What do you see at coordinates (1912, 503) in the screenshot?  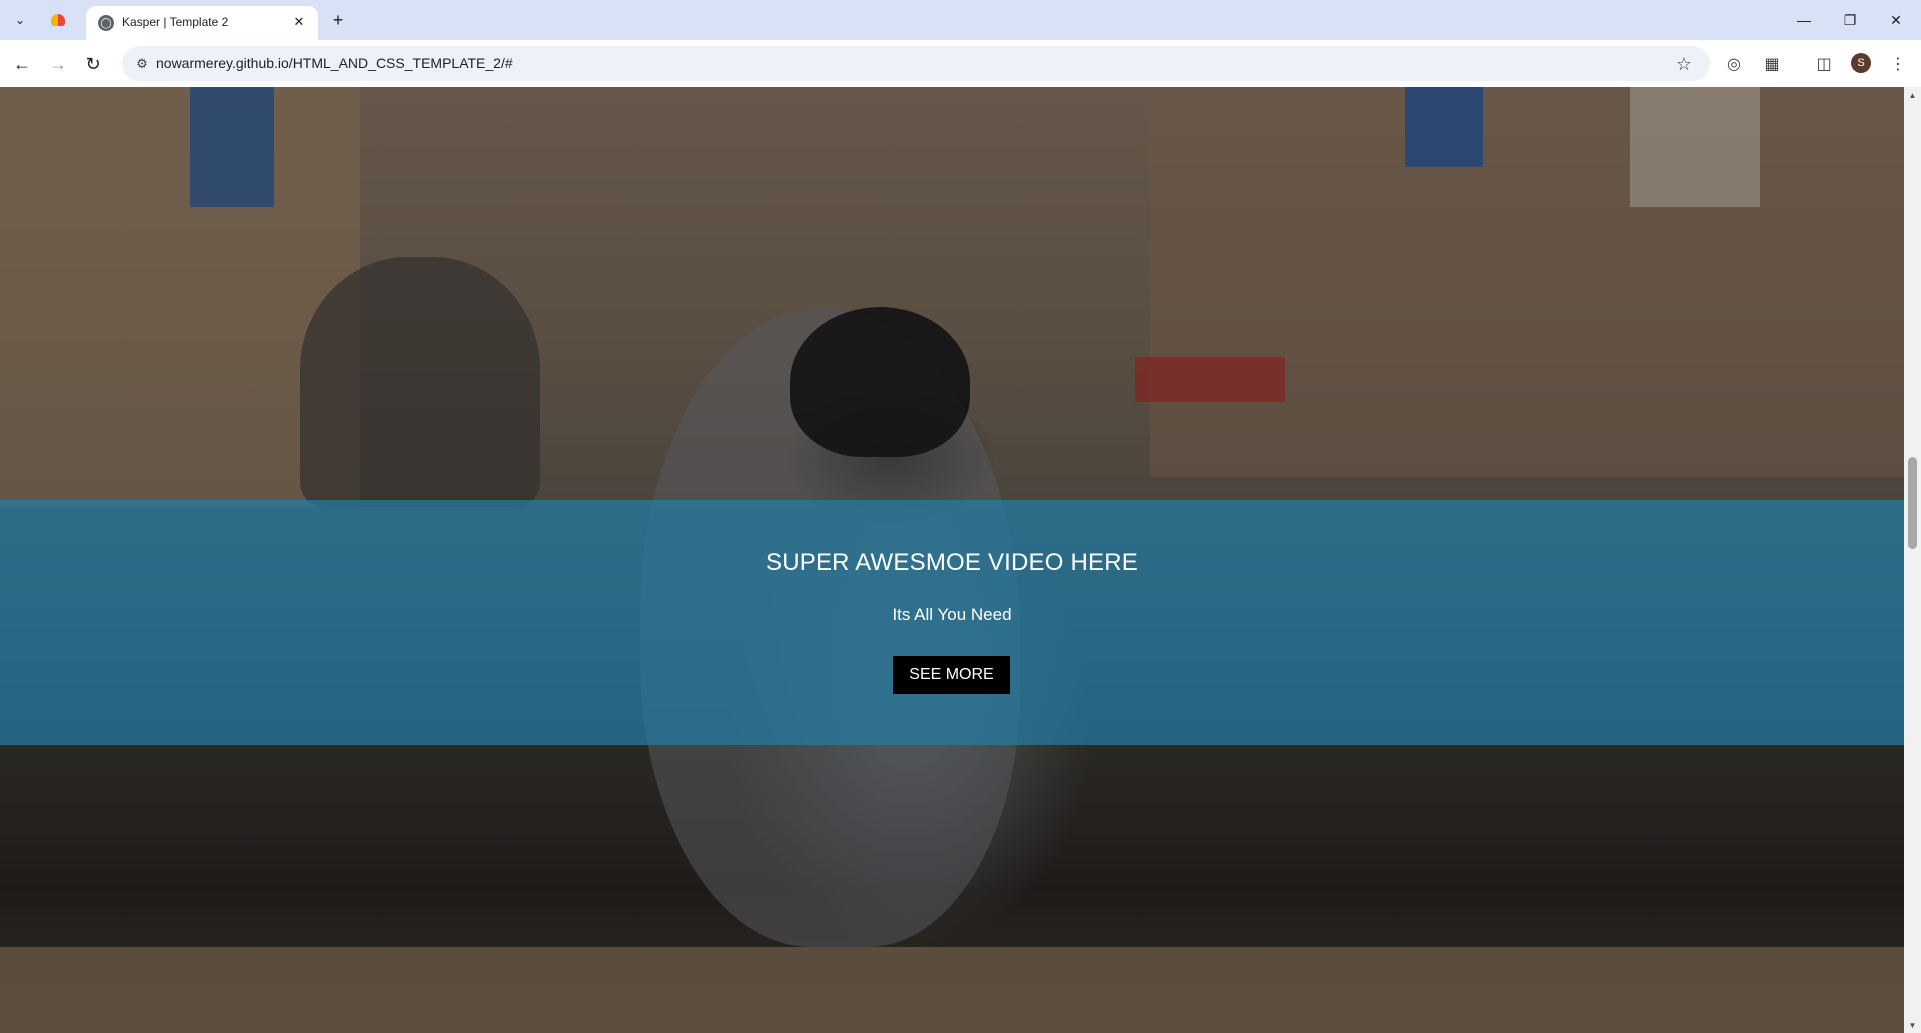 I see `scroll-thumb` at bounding box center [1912, 503].